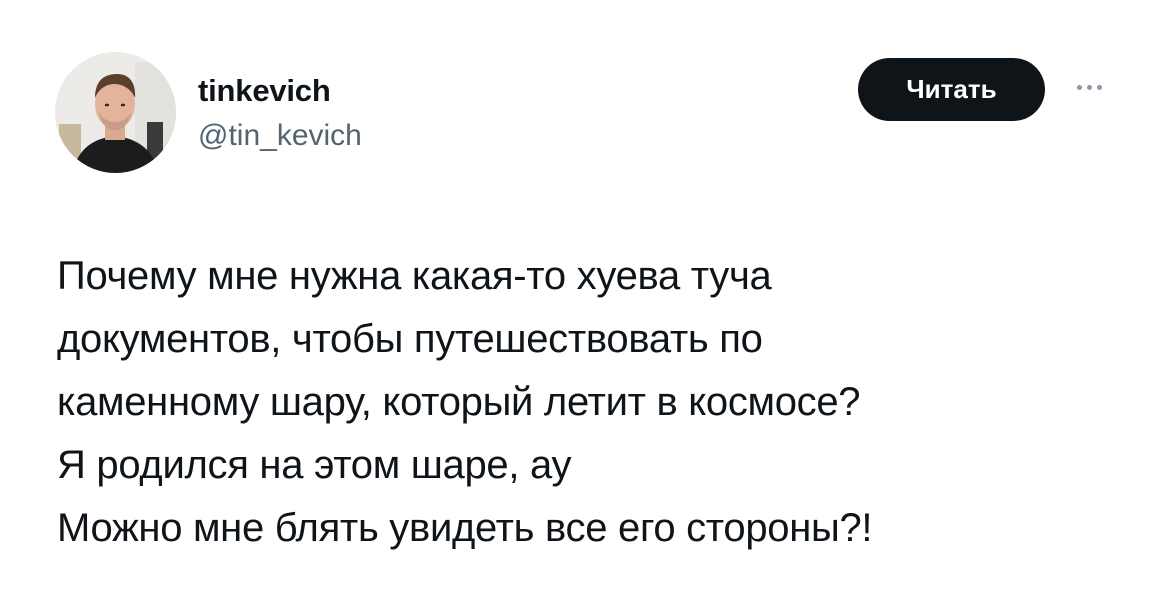 This screenshot has width=1170, height=603. I want to click on author-names: tinkevich @tin_kevich, so click(280, 114).